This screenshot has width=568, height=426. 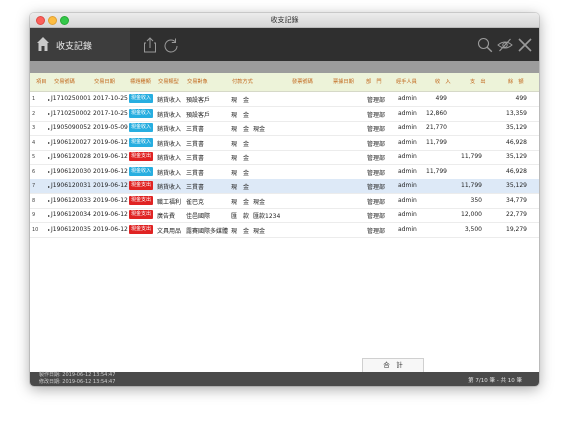 What do you see at coordinates (150, 45) in the screenshot?
I see `share-icon` at bounding box center [150, 45].